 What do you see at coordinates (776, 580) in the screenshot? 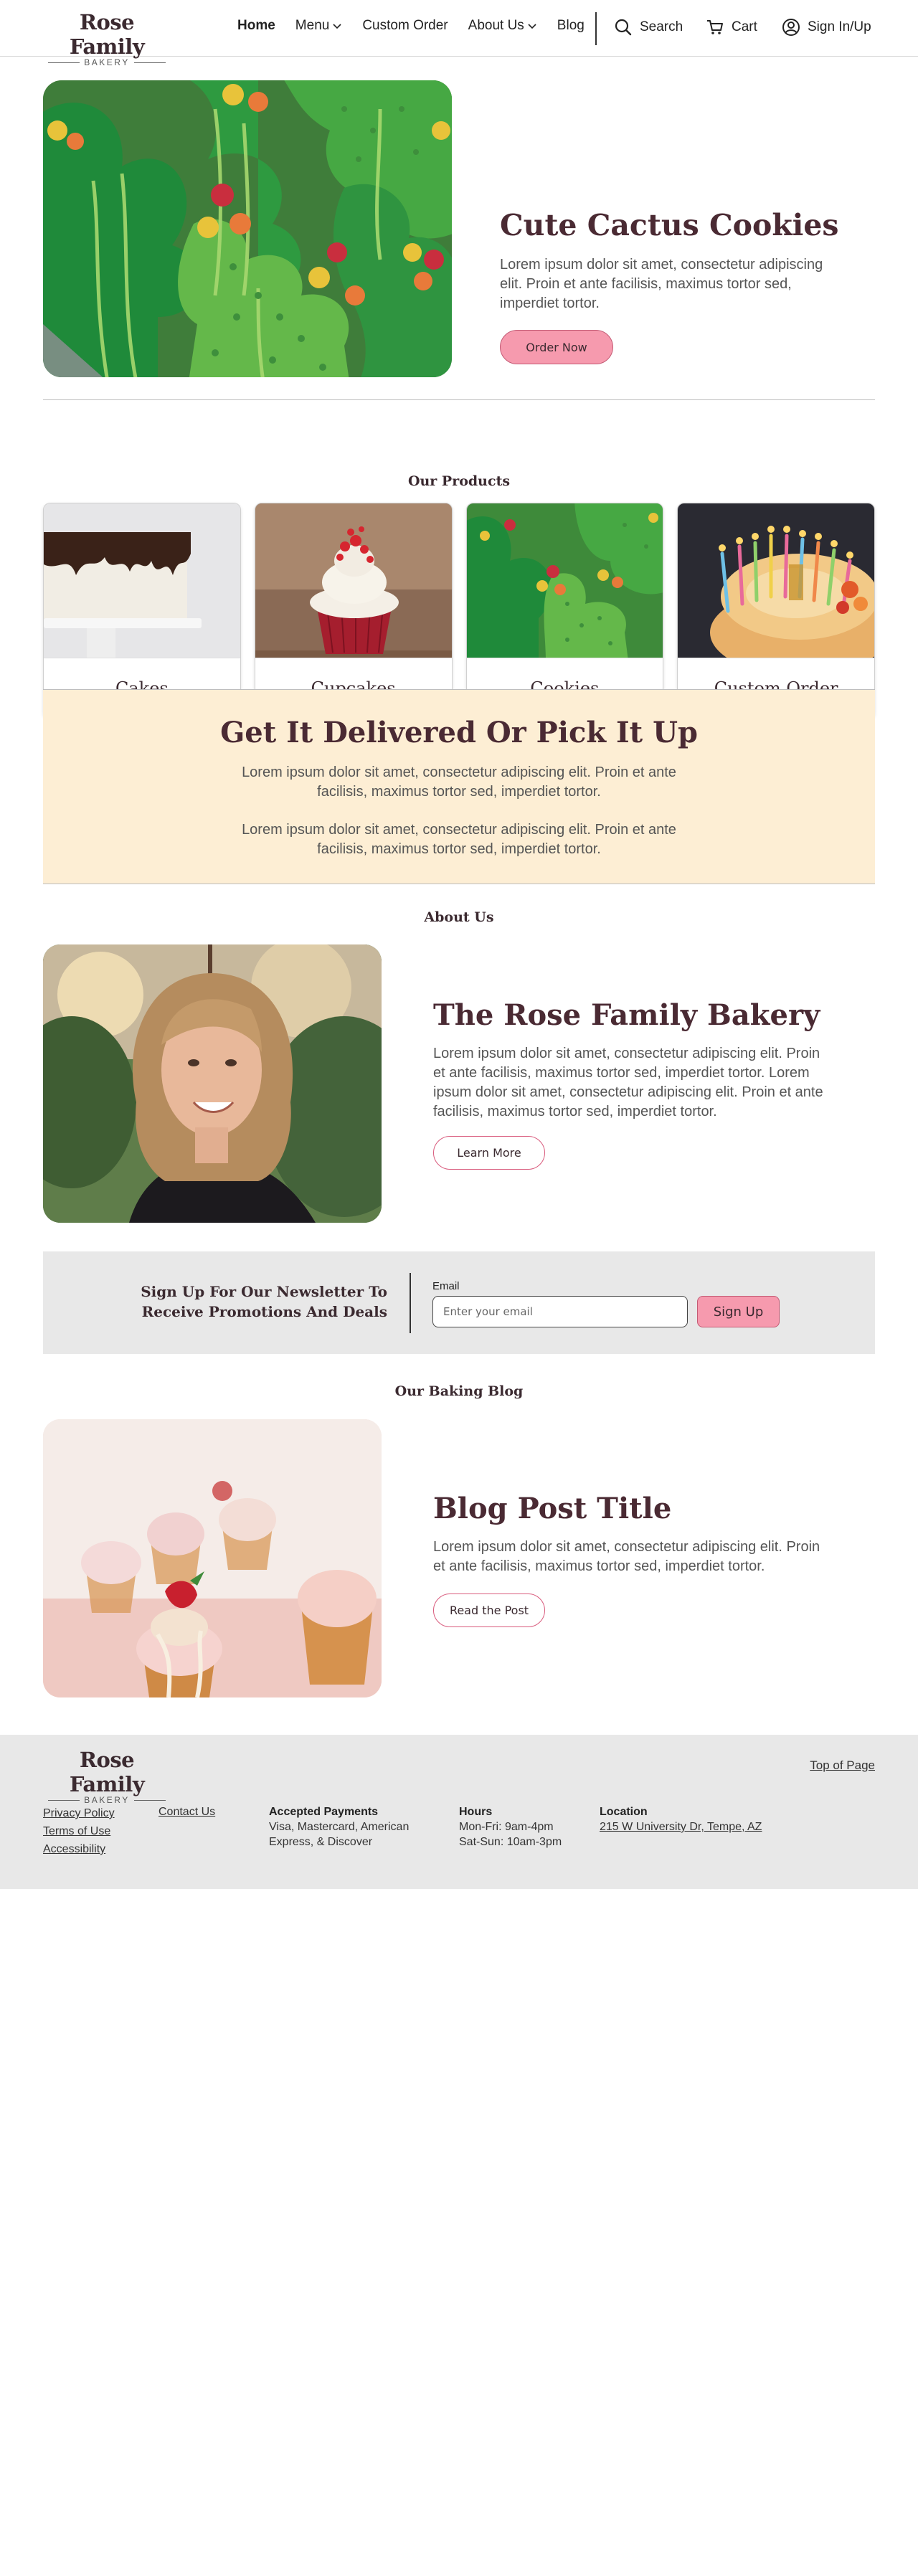
I see `birthday-cake-image` at bounding box center [776, 580].